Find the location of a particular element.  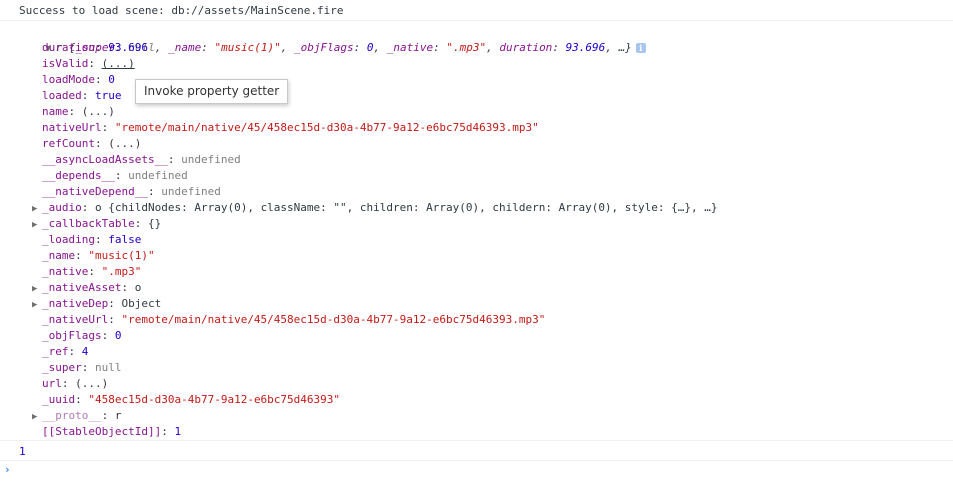

property-row: __depends__: undefined is located at coordinates (110, 176).